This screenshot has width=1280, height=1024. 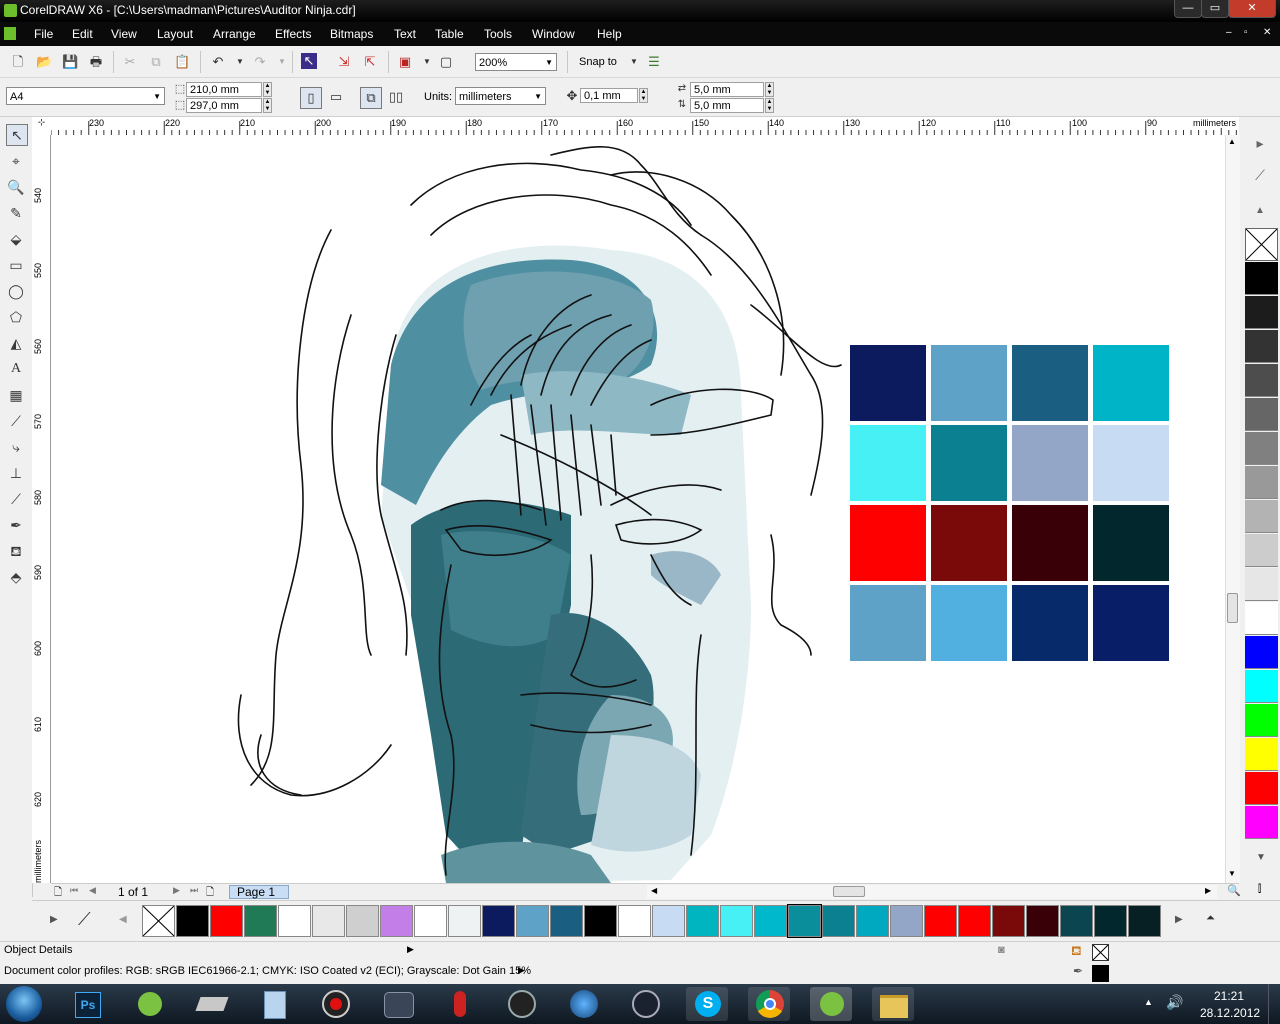 I want to click on redo-dropdown-icon: ▼, so click(x=282, y=62).